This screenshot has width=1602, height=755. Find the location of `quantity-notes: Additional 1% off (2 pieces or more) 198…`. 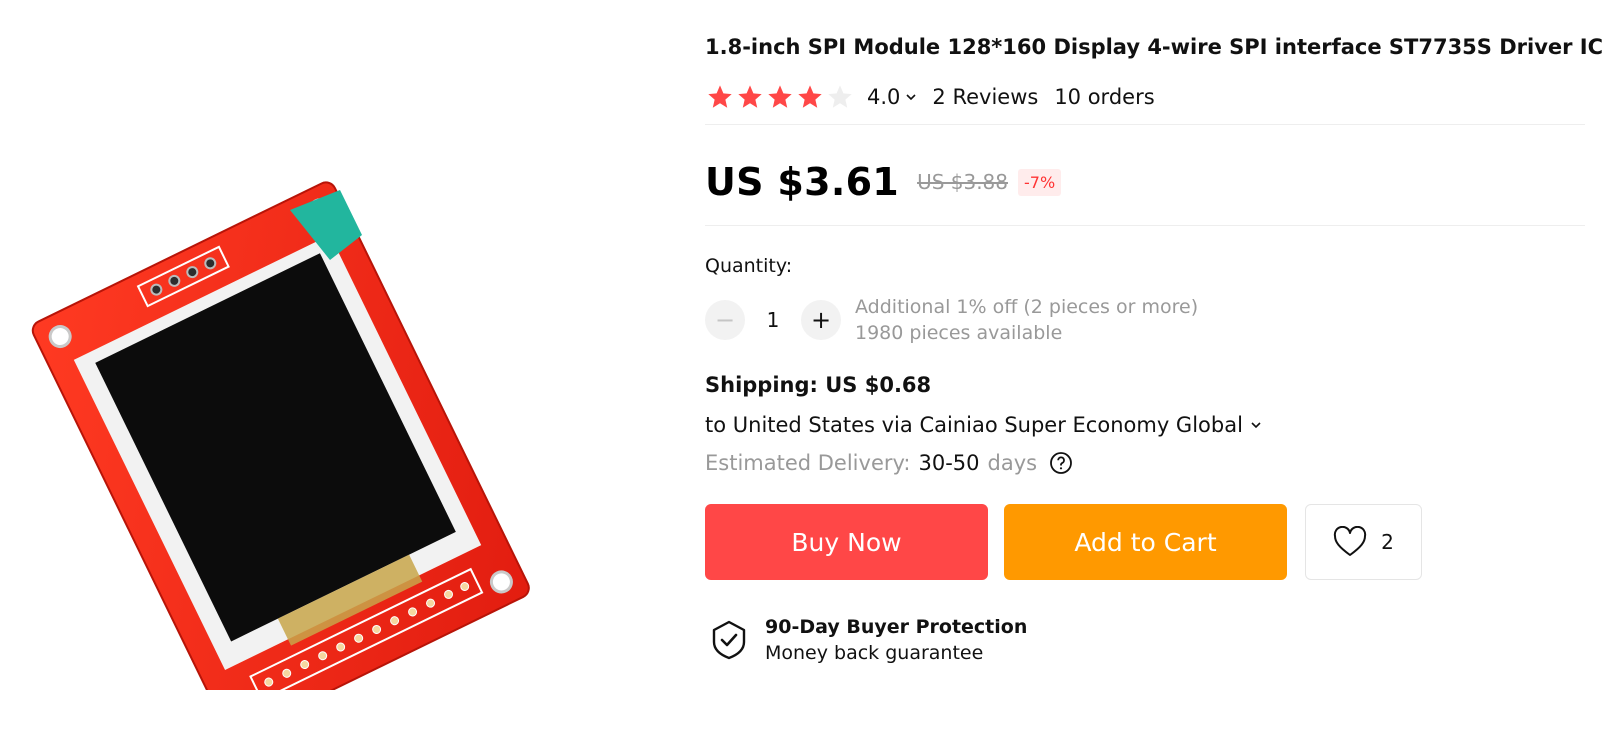

quantity-notes: Additional 1% off (2 pieces or more) 198… is located at coordinates (1026, 320).